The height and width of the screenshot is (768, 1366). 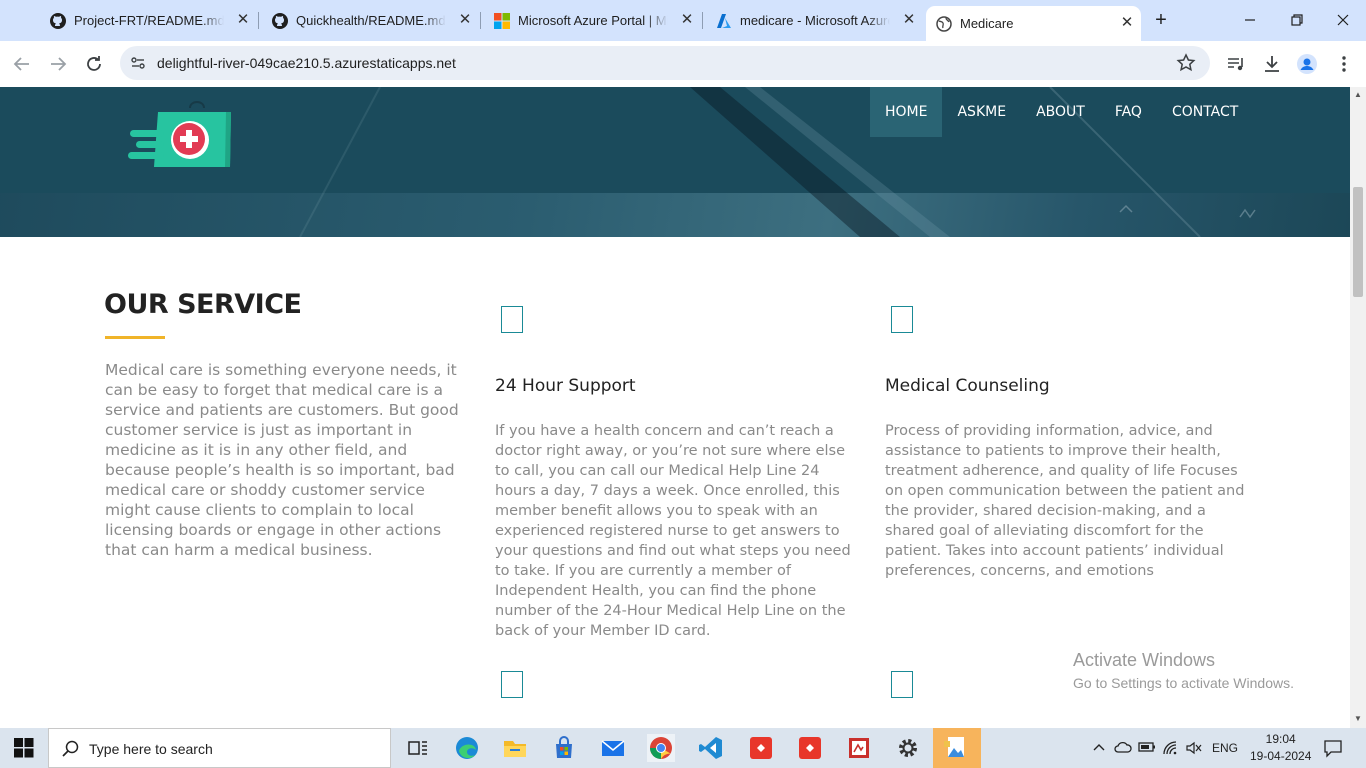 I want to click on nav-askme: ASKME, so click(x=981, y=112).